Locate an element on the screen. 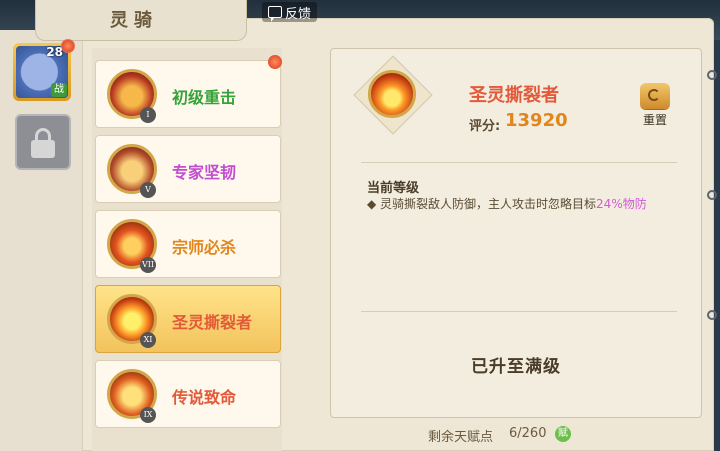 The image size is (720, 451). skill-item-5: IX 传说致命 is located at coordinates (188, 394).